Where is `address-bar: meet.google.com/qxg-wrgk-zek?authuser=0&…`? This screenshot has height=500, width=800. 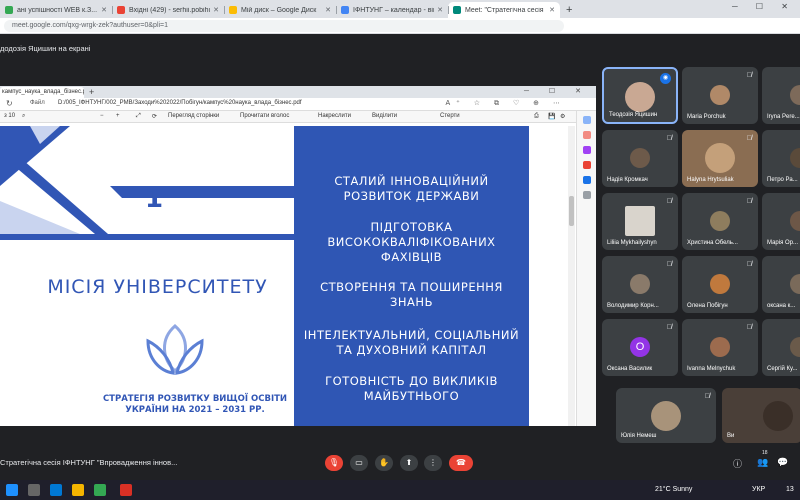 address-bar: meet.google.com/qxg-wrgk-zek?authuser=0&… is located at coordinates (400, 26).